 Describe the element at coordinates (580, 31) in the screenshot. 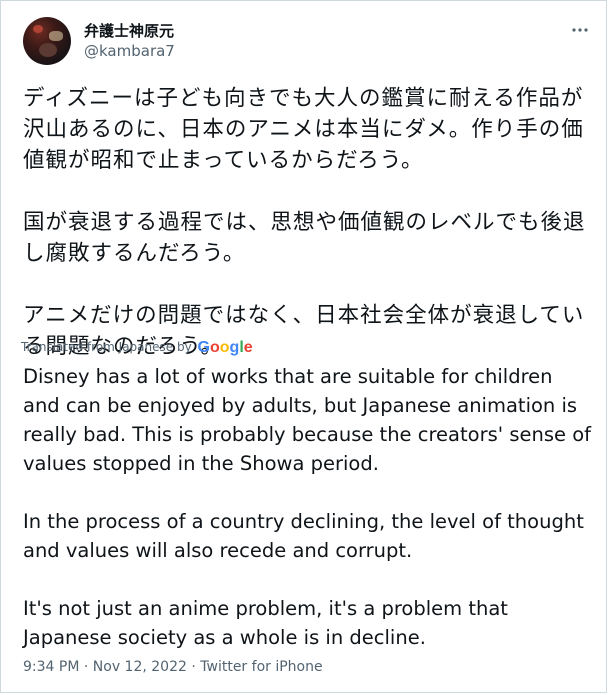

I see `more-dots-icon` at that location.